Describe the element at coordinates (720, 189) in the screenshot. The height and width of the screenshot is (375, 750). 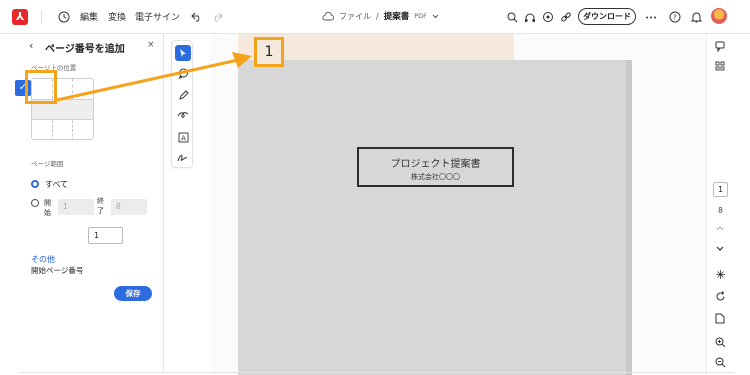
I see `current-page-field: 1` at that location.